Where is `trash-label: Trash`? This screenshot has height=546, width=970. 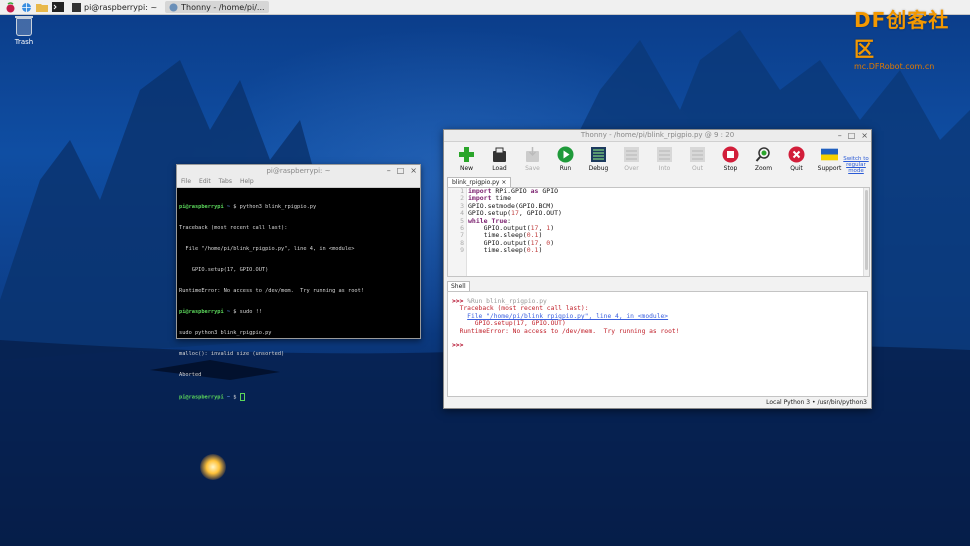 trash-label: Trash is located at coordinates (24, 42).